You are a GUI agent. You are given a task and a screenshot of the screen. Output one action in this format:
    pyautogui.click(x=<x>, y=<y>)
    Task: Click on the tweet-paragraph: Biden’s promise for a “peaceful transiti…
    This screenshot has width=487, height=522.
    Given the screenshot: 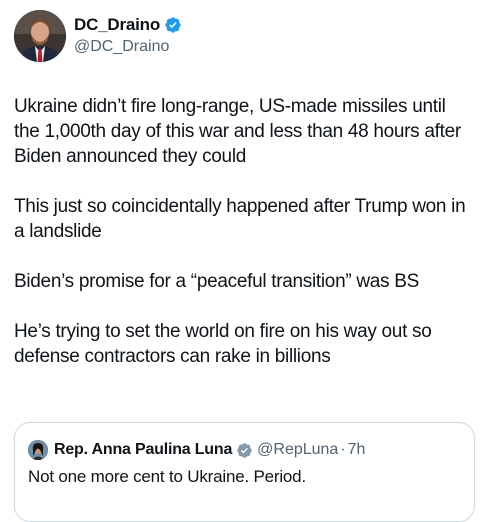 What is the action you would take?
    pyautogui.click(x=216, y=281)
    